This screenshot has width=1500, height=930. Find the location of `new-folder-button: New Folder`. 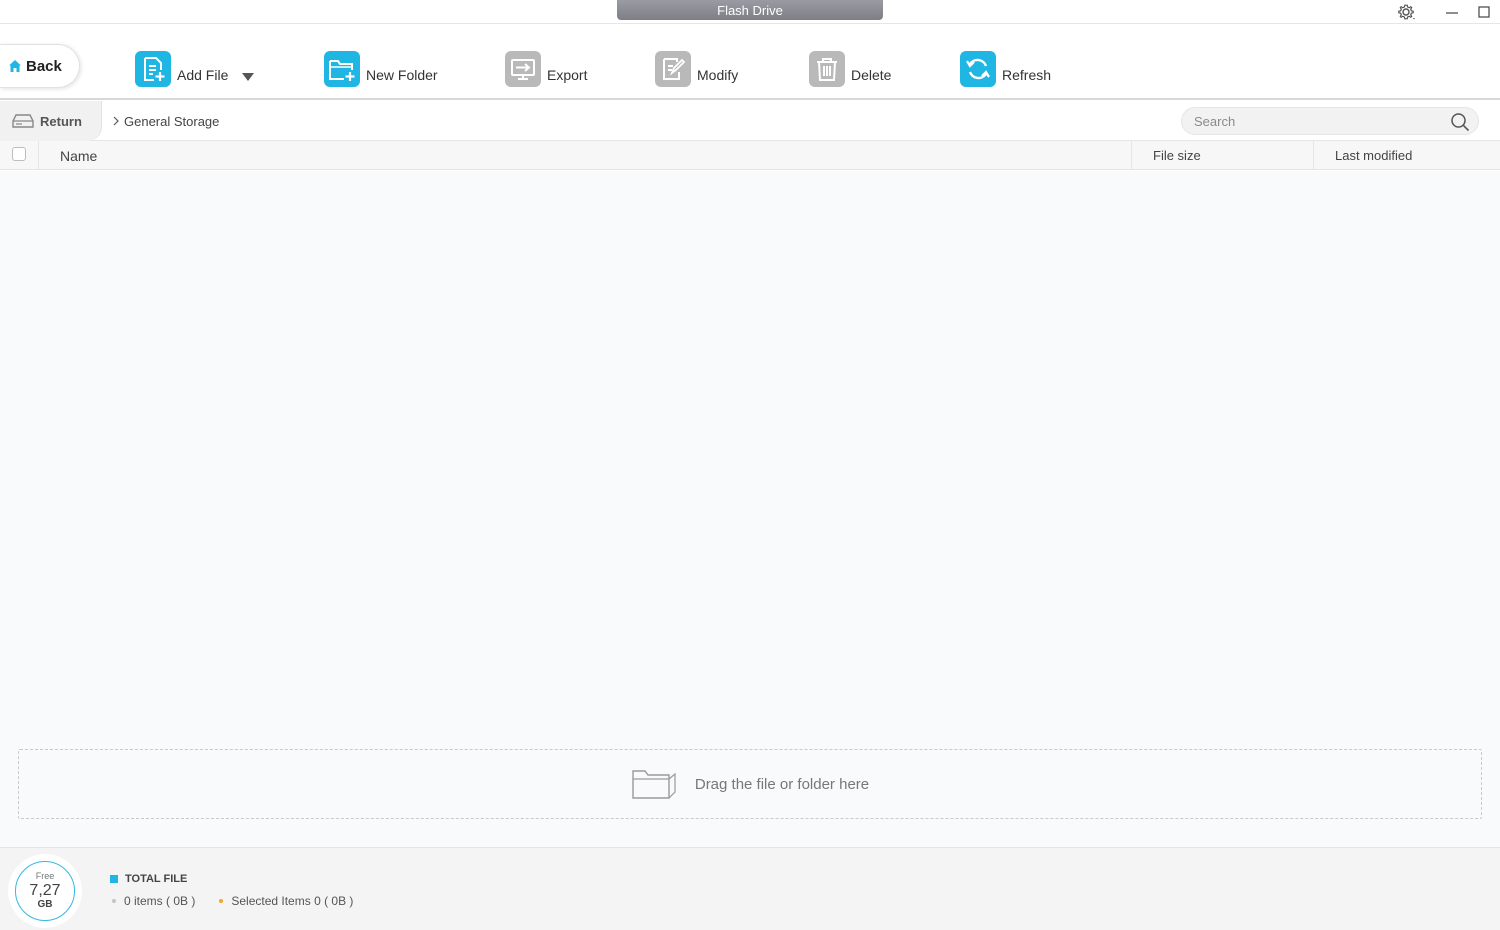

new-folder-button: New Folder is located at coordinates (381, 69).